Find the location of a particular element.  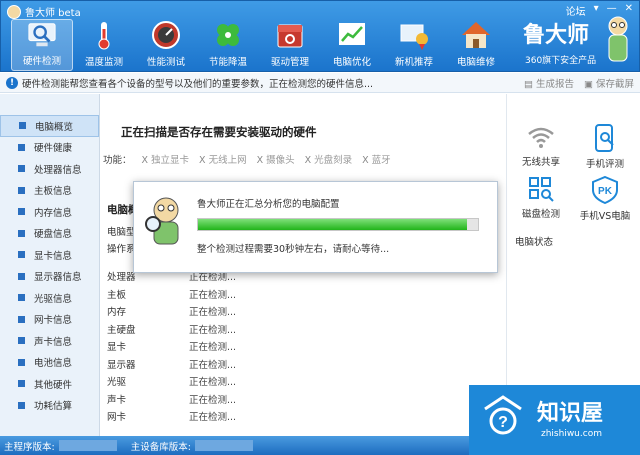

sidebar-item-cpu: 处理器信息 is located at coordinates (49, 169).